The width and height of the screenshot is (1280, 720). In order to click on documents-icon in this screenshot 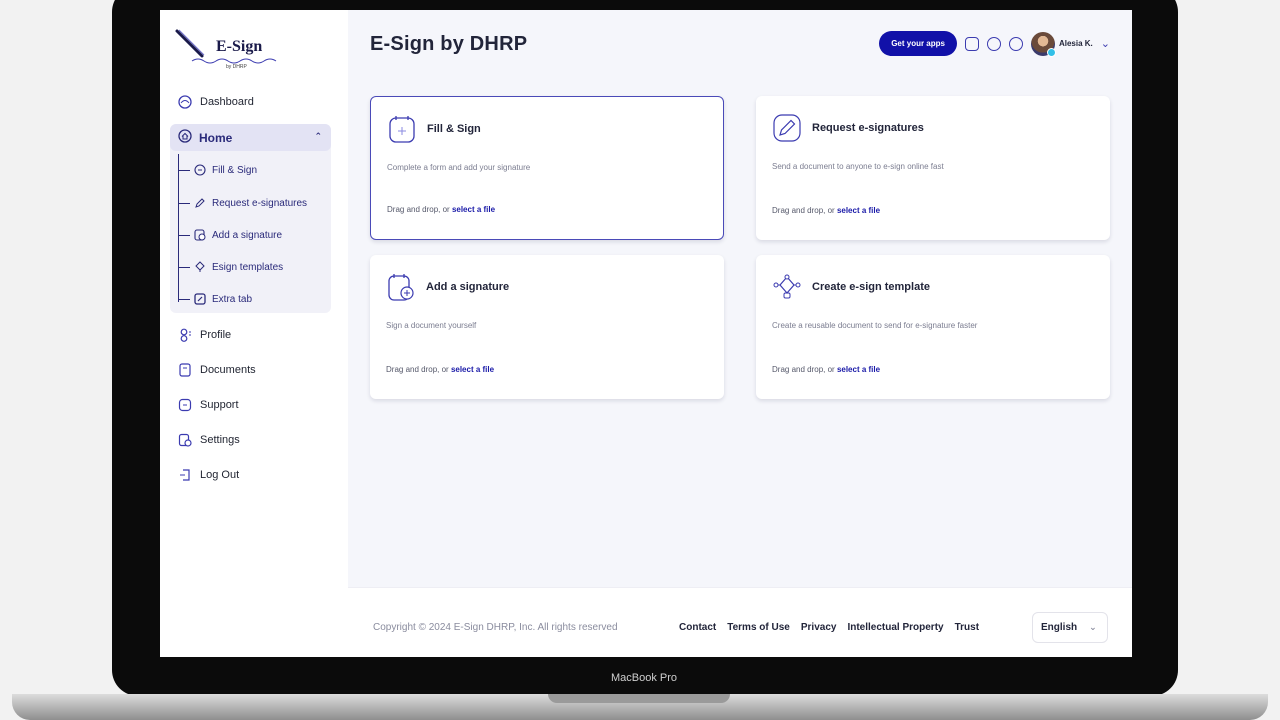, I will do `click(185, 370)`.